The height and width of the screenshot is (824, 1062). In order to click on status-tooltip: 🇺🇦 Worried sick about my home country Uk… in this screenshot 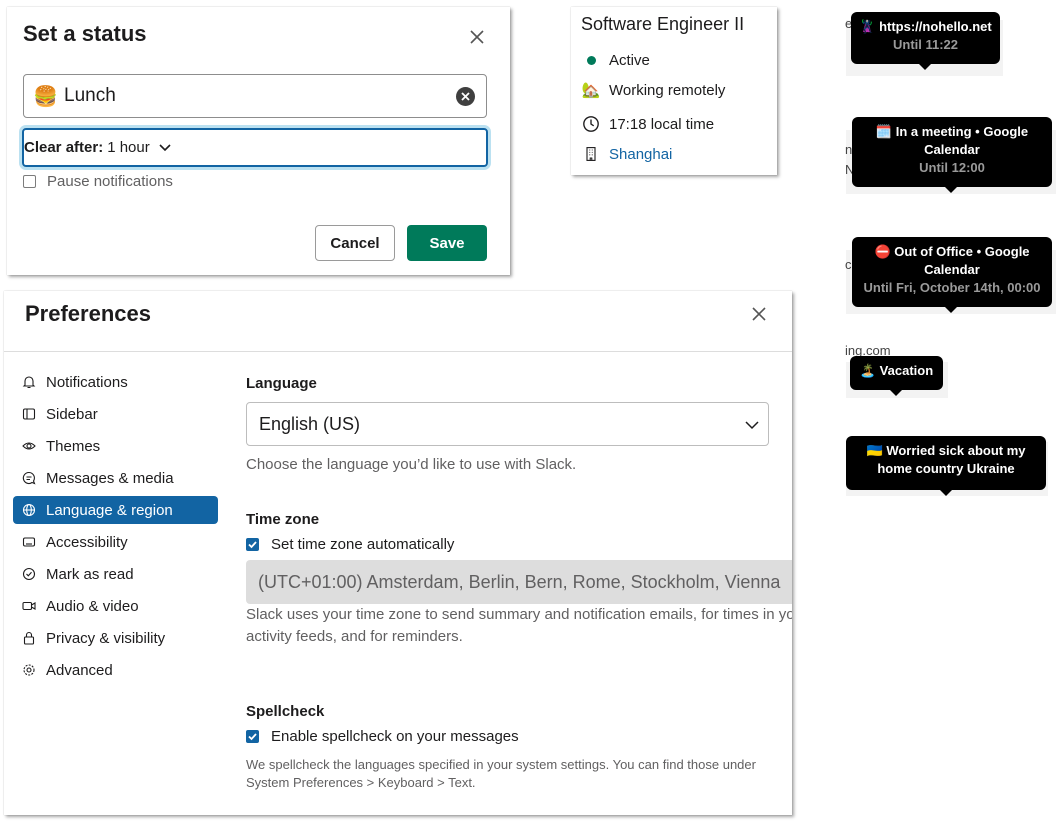, I will do `click(946, 466)`.